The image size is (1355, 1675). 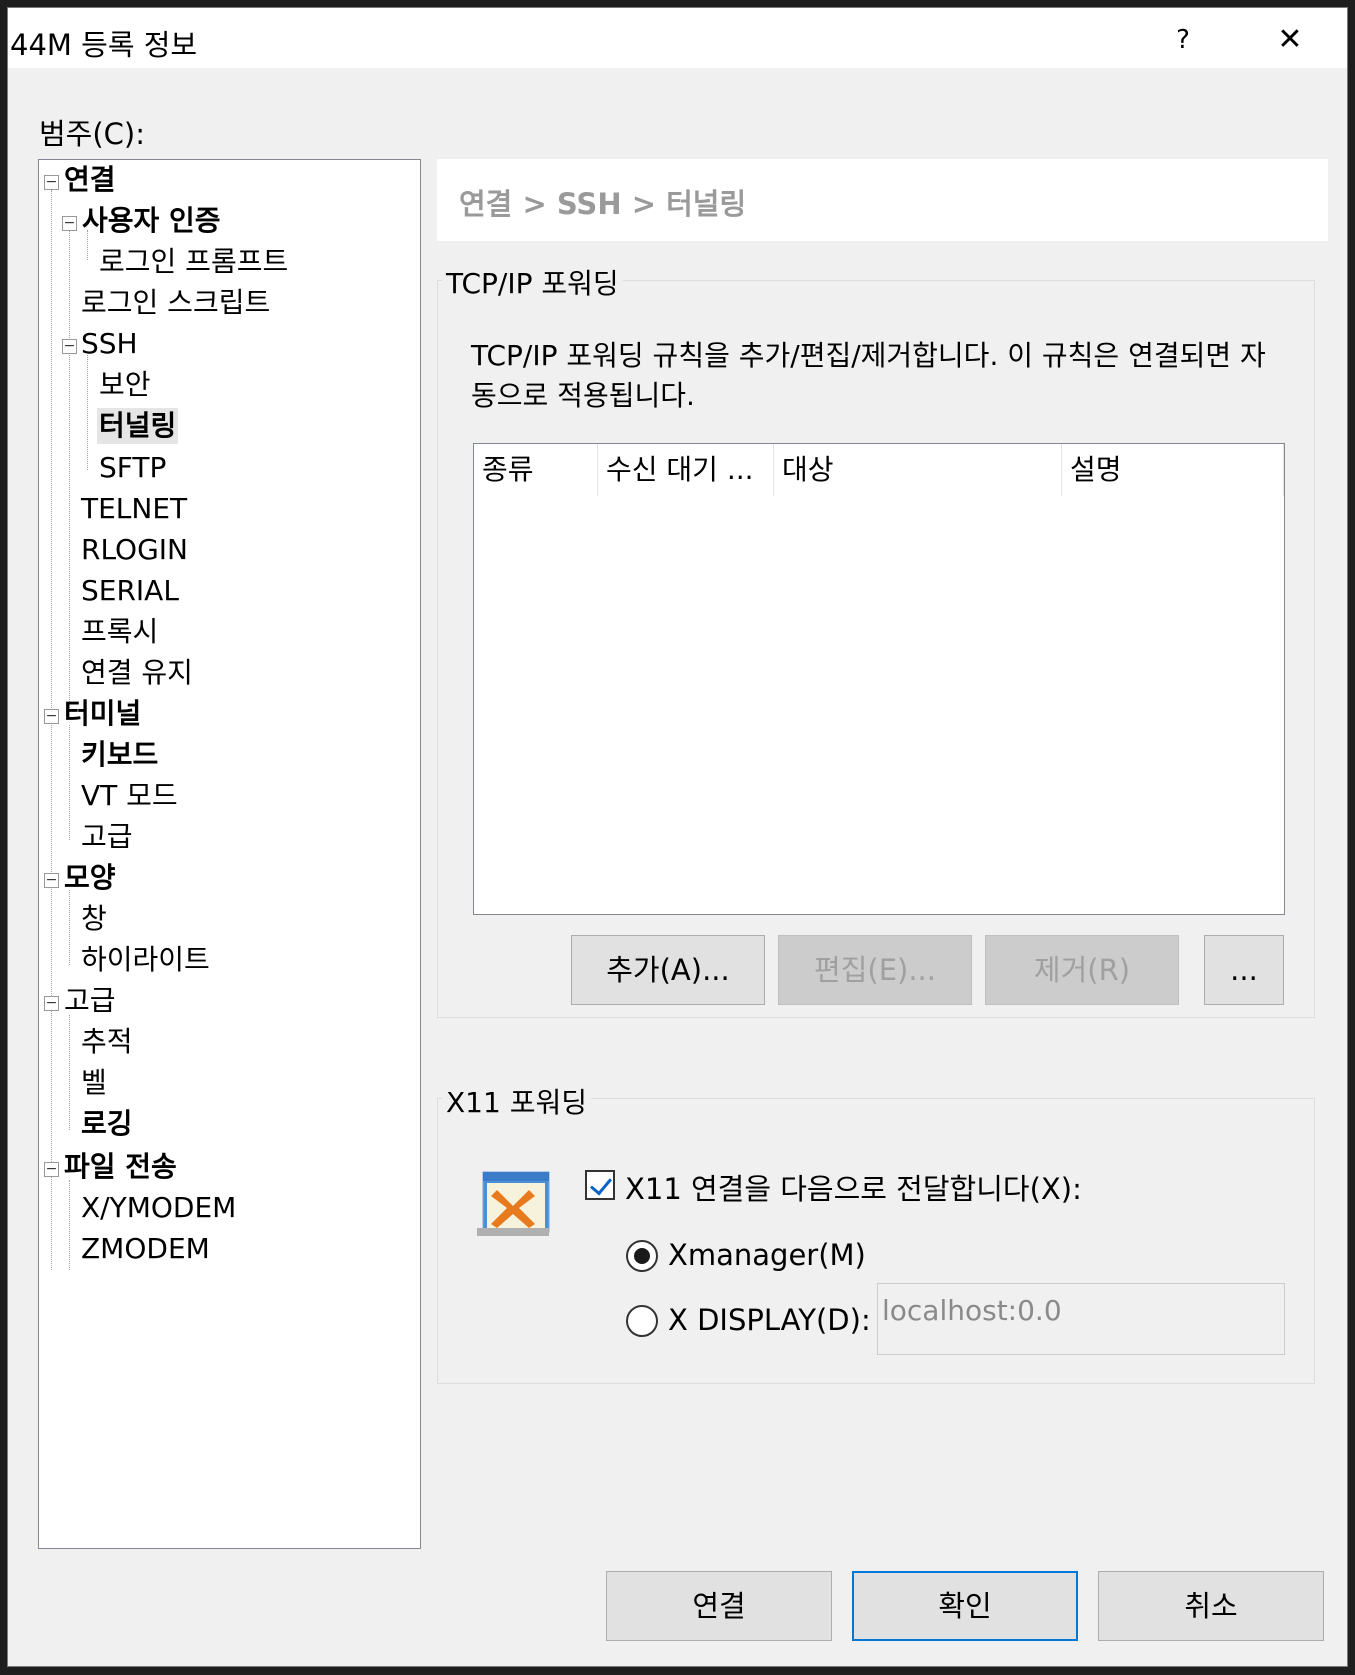 What do you see at coordinates (129, 796) in the screenshot?
I see `tree-item-vt-mode: VT 모드` at bounding box center [129, 796].